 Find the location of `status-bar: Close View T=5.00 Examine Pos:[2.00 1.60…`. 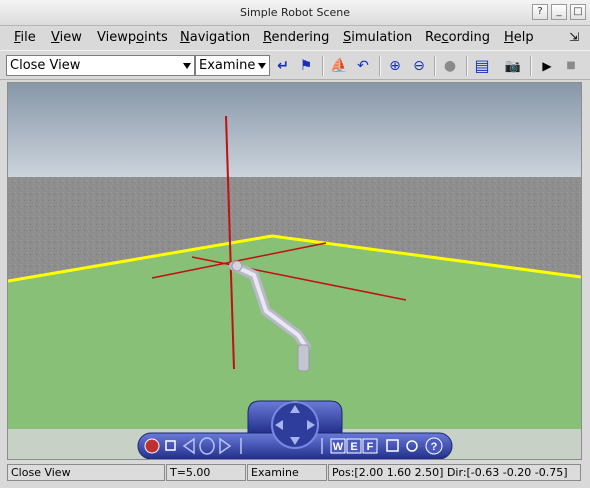

status-bar: Close View T=5.00 Examine Pos:[2.00 1.60… is located at coordinates (295, 473).